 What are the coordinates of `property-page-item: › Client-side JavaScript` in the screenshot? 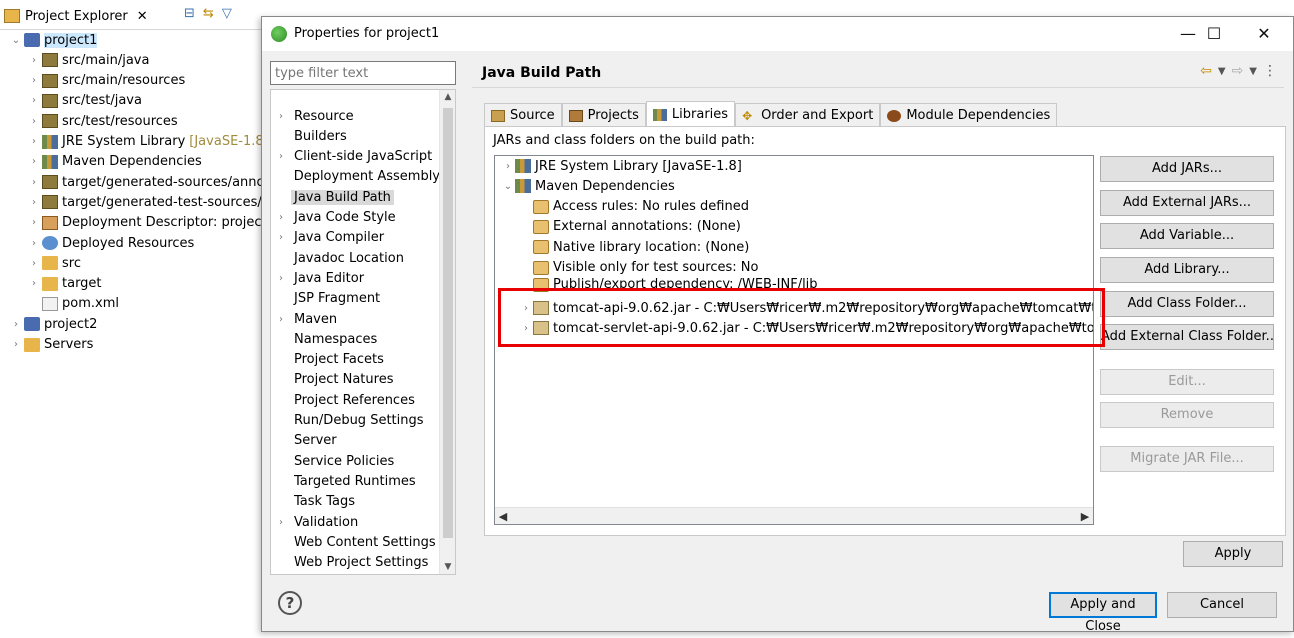 It's located at (357, 157).